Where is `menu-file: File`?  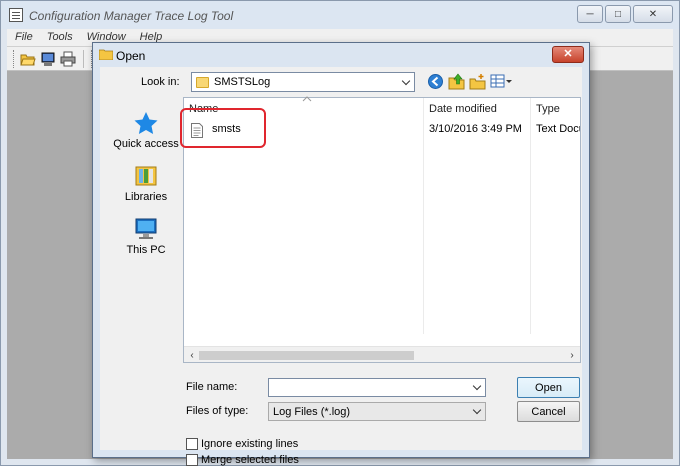 menu-file: File is located at coordinates (25, 37).